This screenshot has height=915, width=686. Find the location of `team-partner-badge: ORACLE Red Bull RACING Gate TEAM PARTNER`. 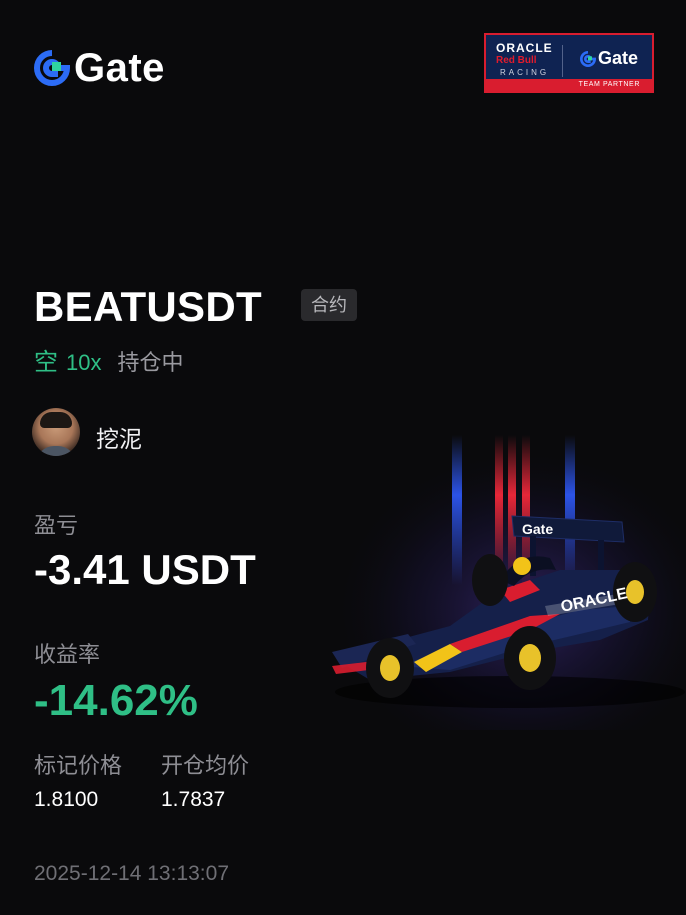

team-partner-badge: ORACLE Red Bull RACING Gate TEAM PARTNER is located at coordinates (569, 63).